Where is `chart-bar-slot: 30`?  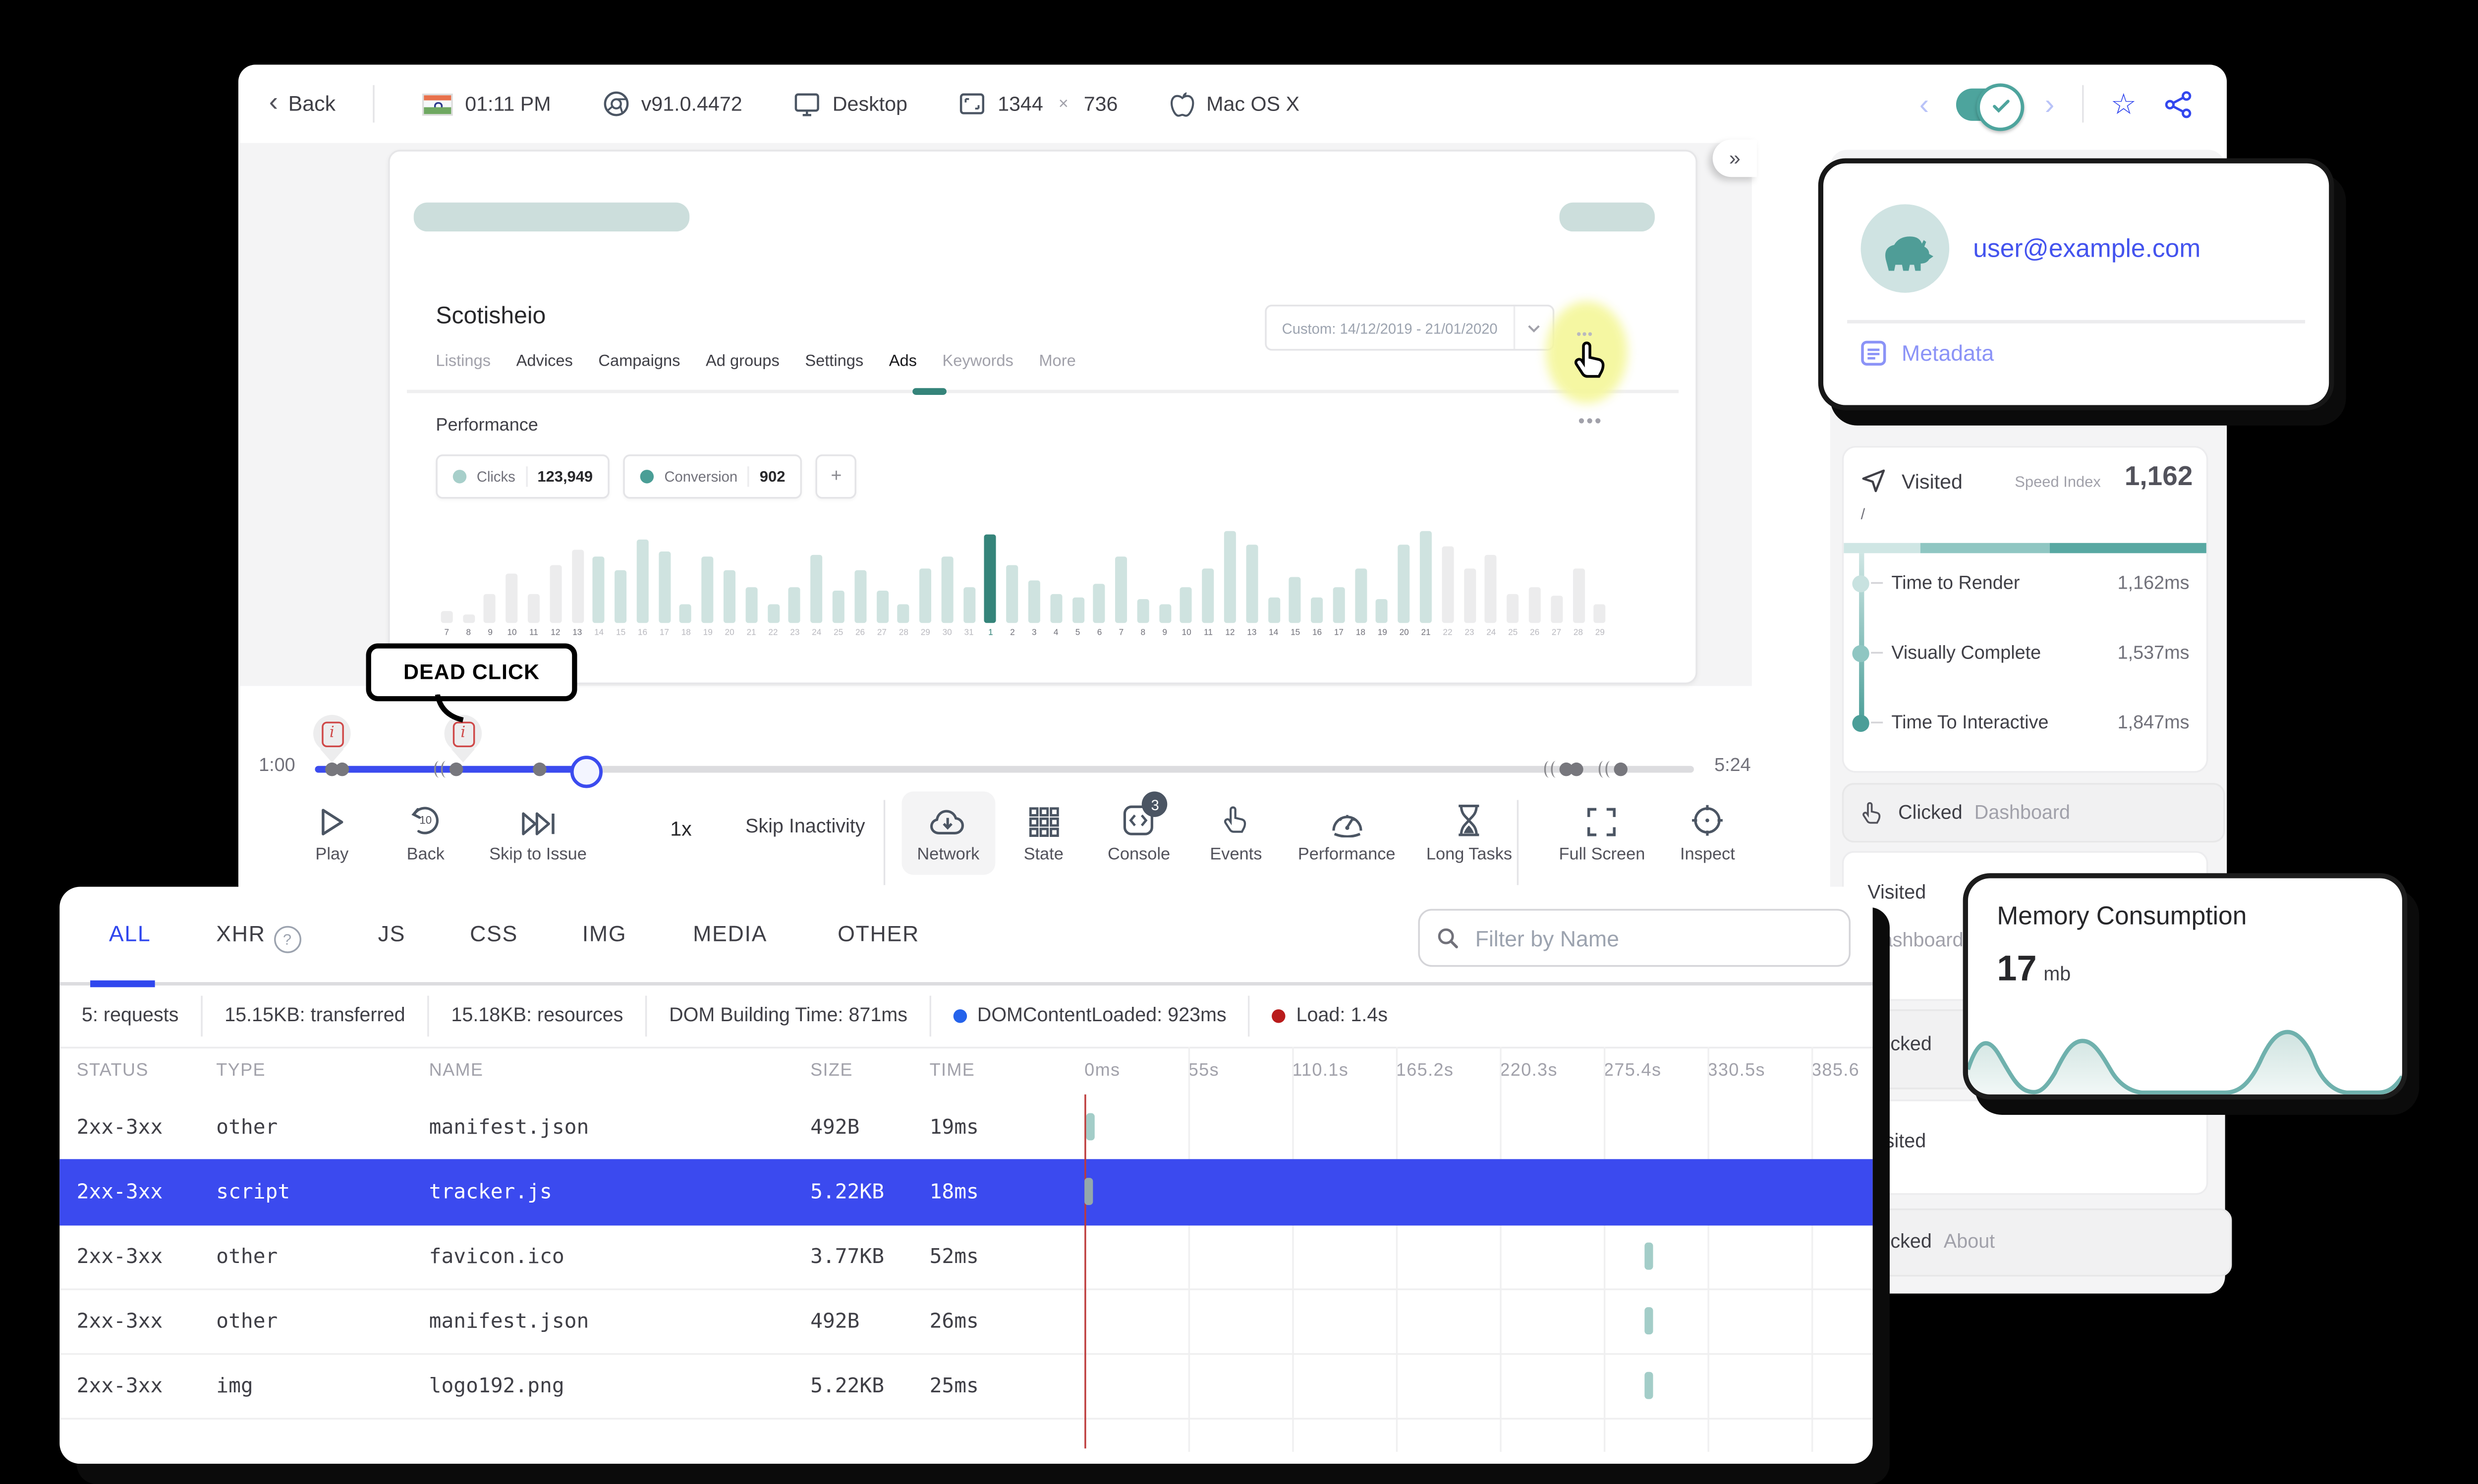 chart-bar-slot: 30 is located at coordinates (947, 575).